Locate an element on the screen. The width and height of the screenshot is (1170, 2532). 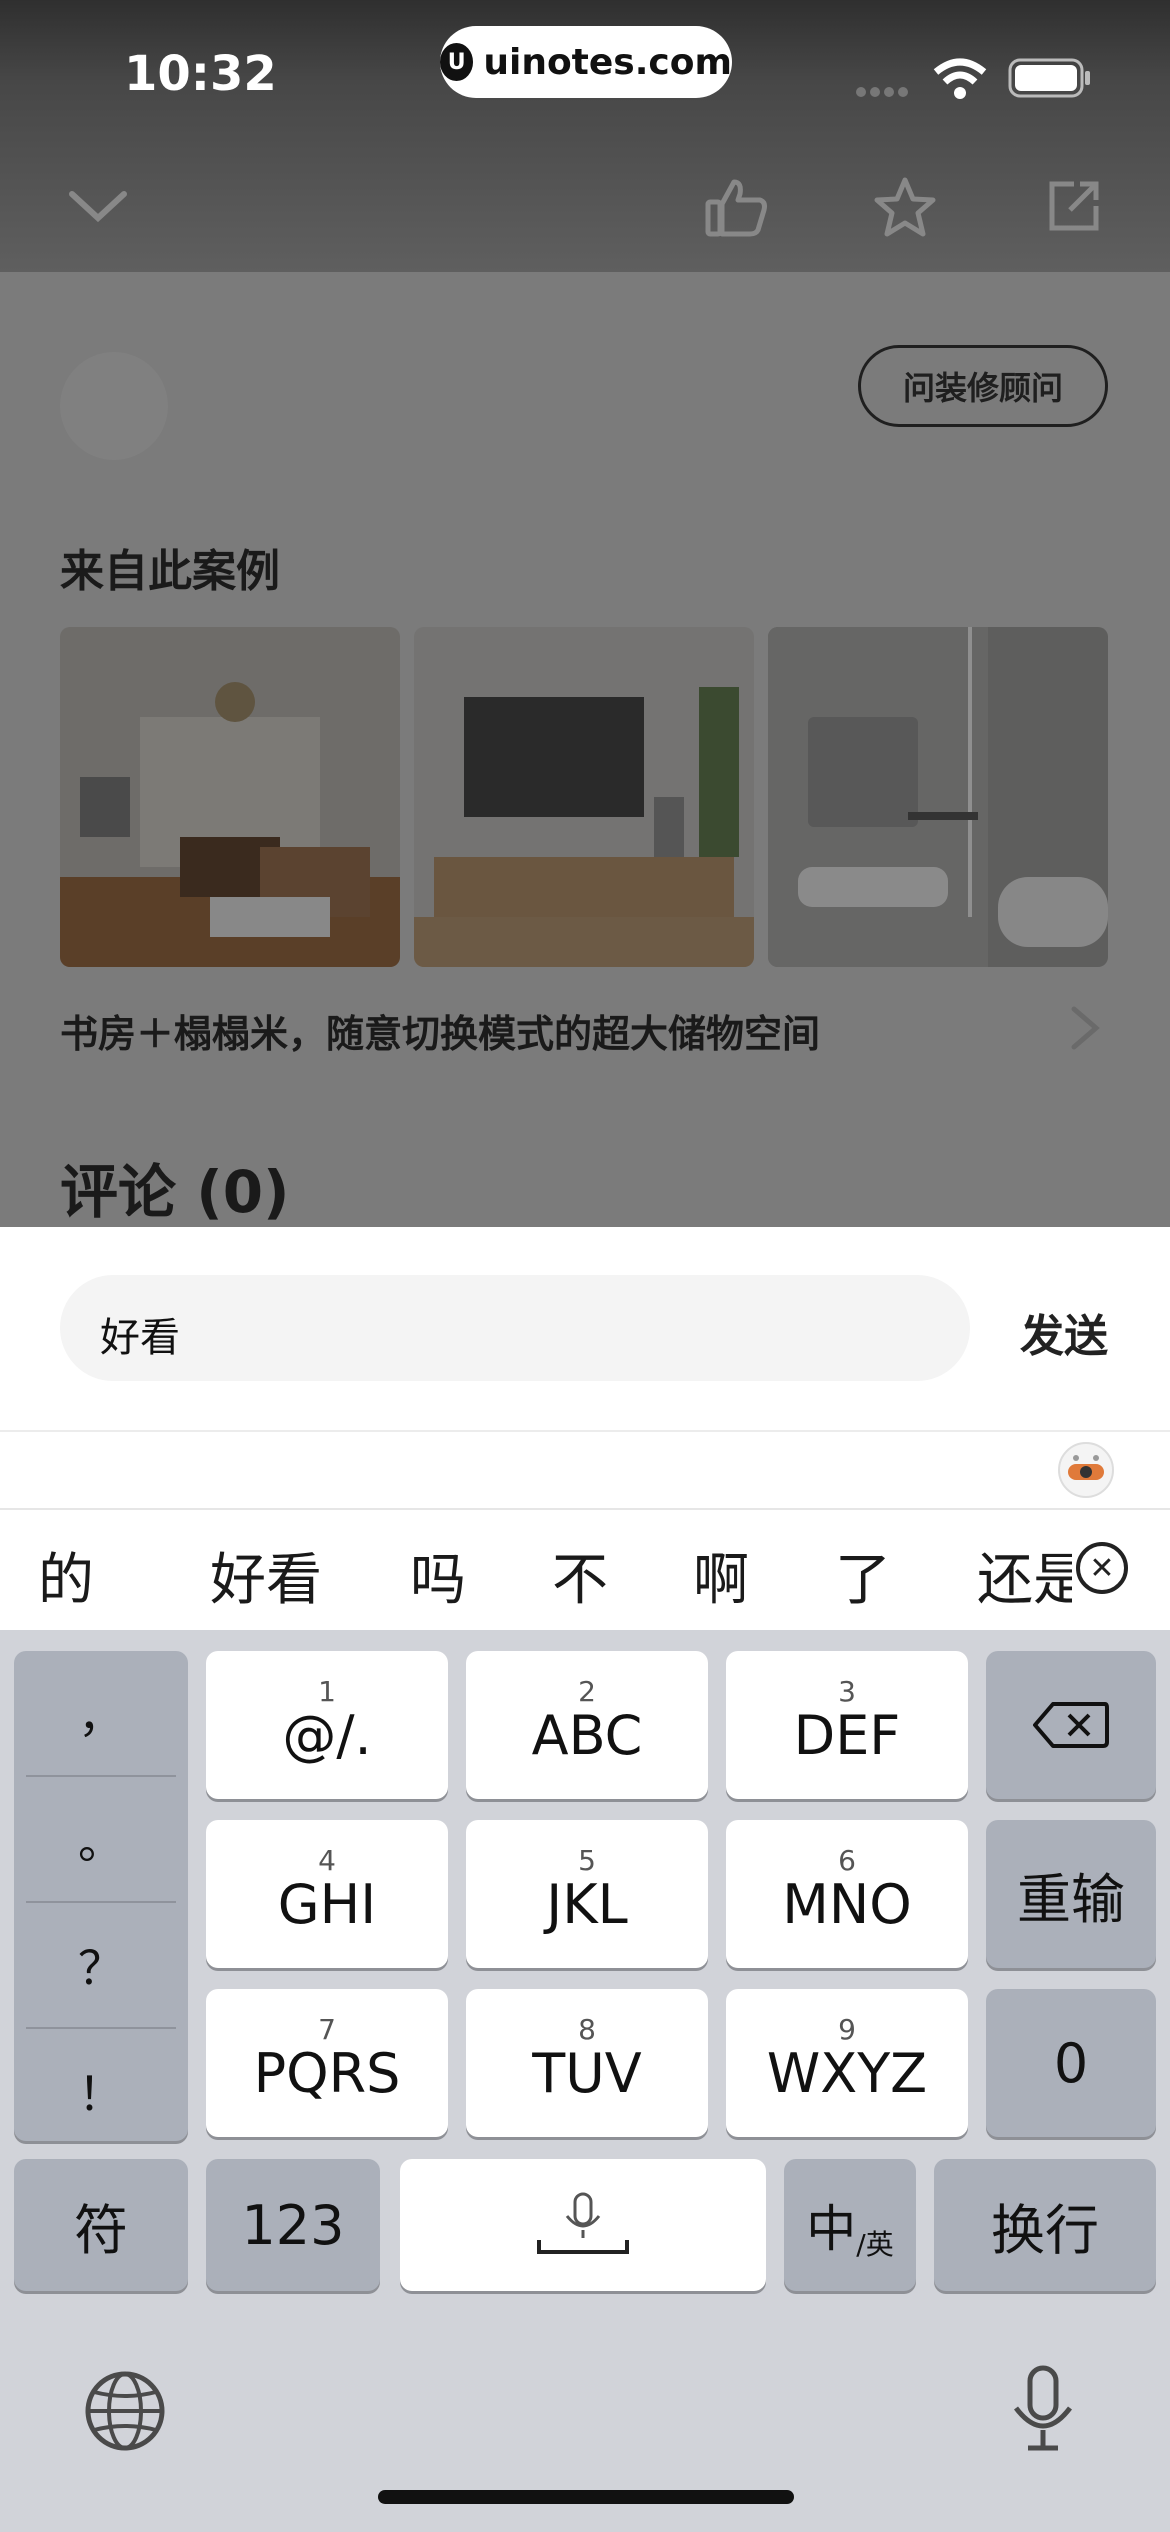
lang-sub-label: /英 is located at coordinates (875, 2244).